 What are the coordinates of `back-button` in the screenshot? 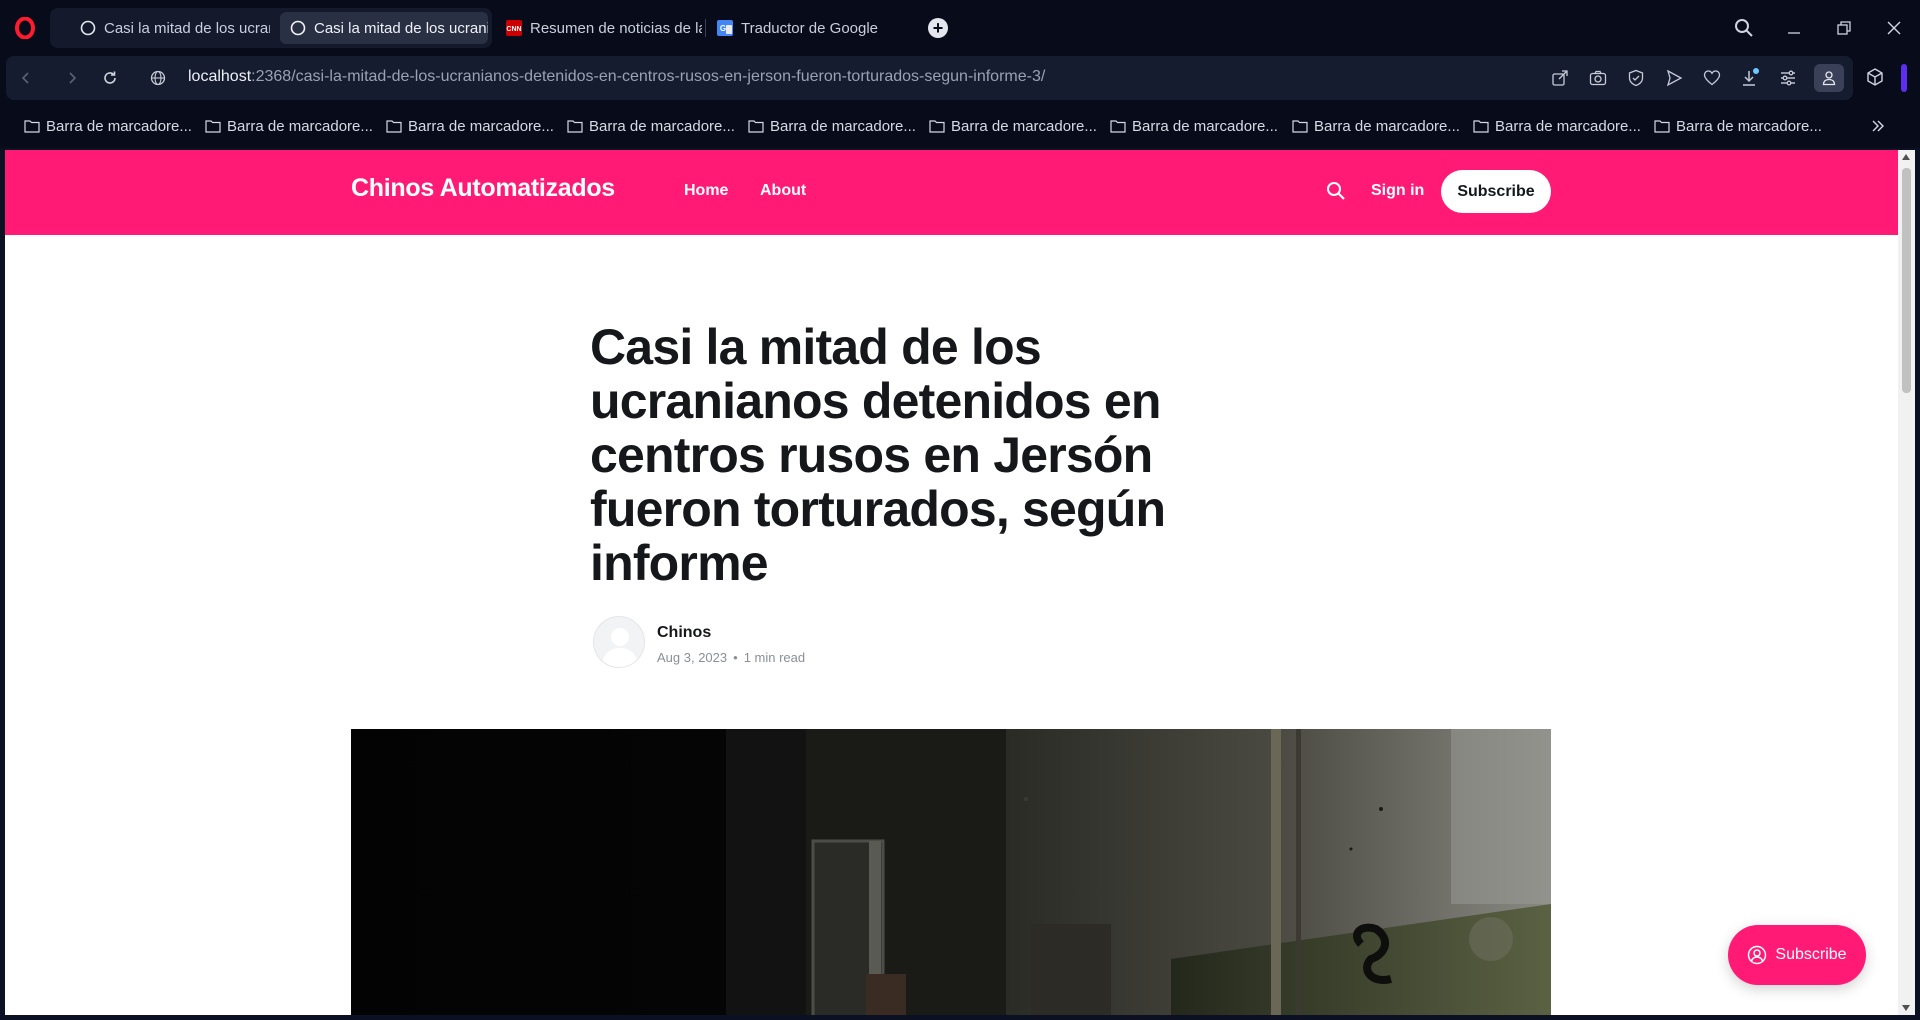 It's located at (26, 78).